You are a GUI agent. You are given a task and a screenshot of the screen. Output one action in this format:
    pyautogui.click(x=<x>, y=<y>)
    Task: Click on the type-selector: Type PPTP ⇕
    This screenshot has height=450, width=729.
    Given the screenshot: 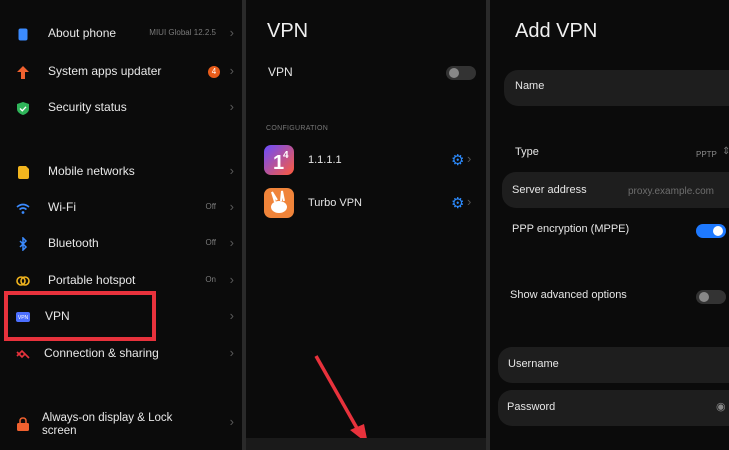 What is the action you would take?
    pyautogui.click(x=616, y=155)
    